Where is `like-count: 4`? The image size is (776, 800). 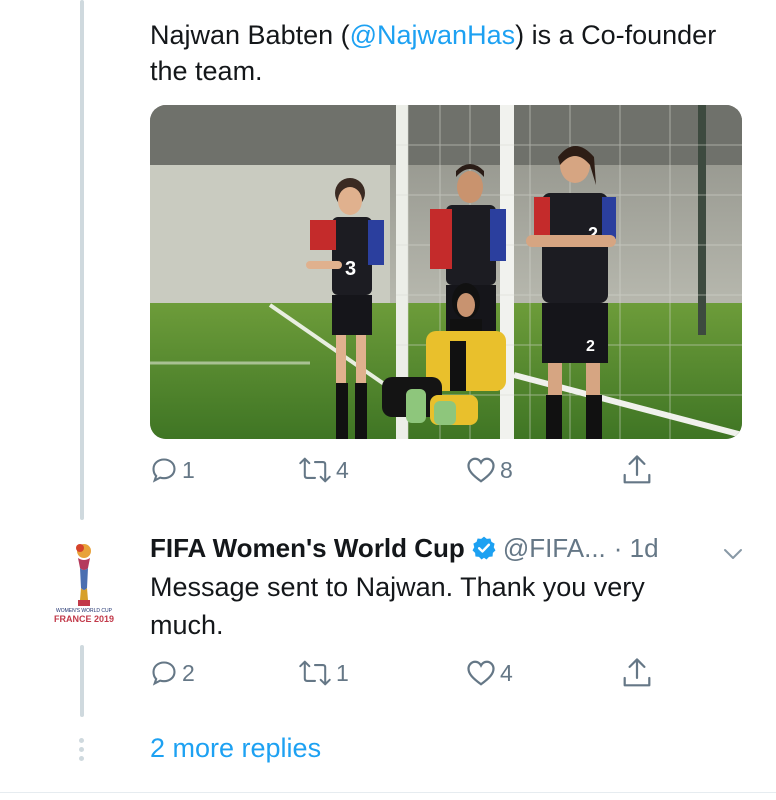 like-count: 4 is located at coordinates (506, 672).